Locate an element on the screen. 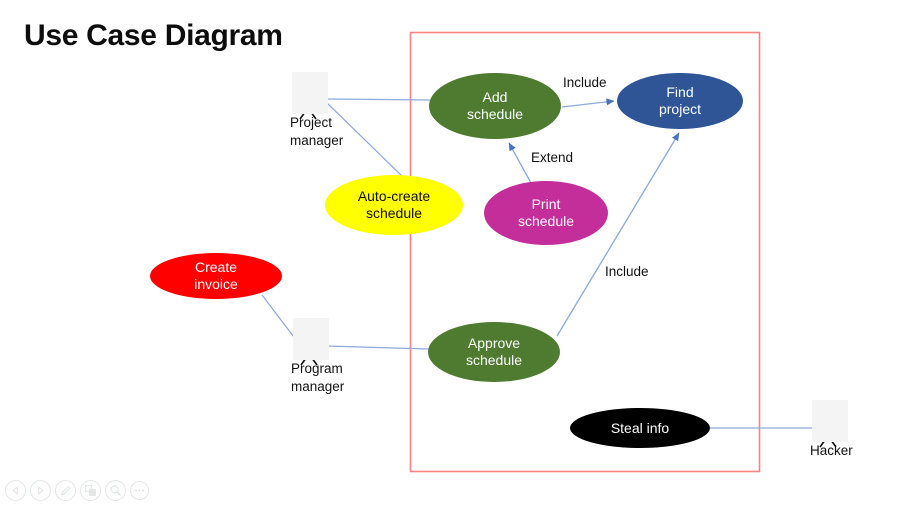 The width and height of the screenshot is (899, 505). pen-icon is located at coordinates (65, 490).